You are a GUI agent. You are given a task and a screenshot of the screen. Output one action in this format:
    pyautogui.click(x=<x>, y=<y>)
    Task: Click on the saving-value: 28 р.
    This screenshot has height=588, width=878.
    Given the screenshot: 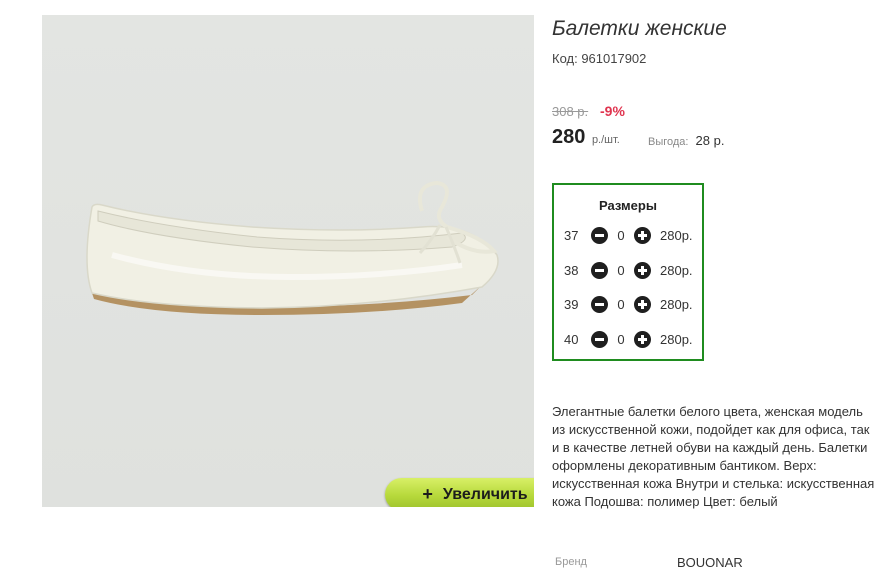 What is the action you would take?
    pyautogui.click(x=710, y=140)
    